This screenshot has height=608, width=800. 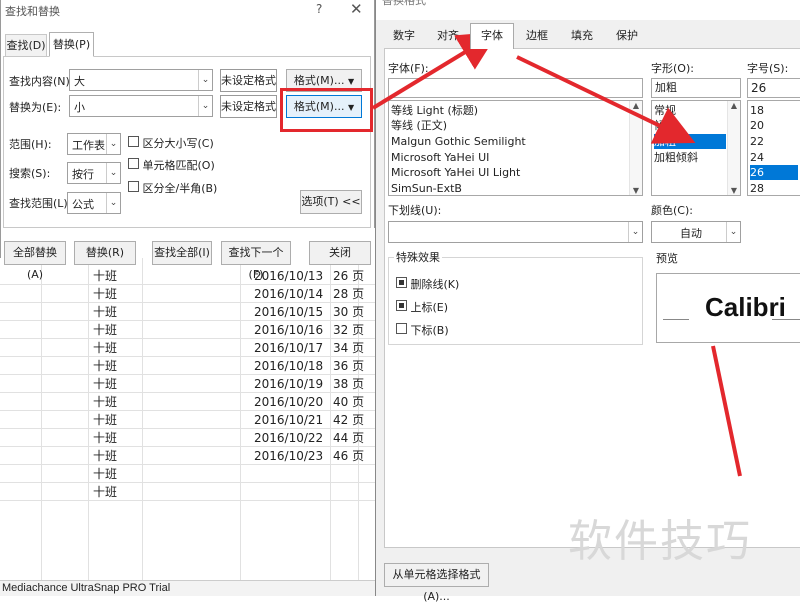 I want to click on arrow-to-bold-style, so click(x=606, y=99).